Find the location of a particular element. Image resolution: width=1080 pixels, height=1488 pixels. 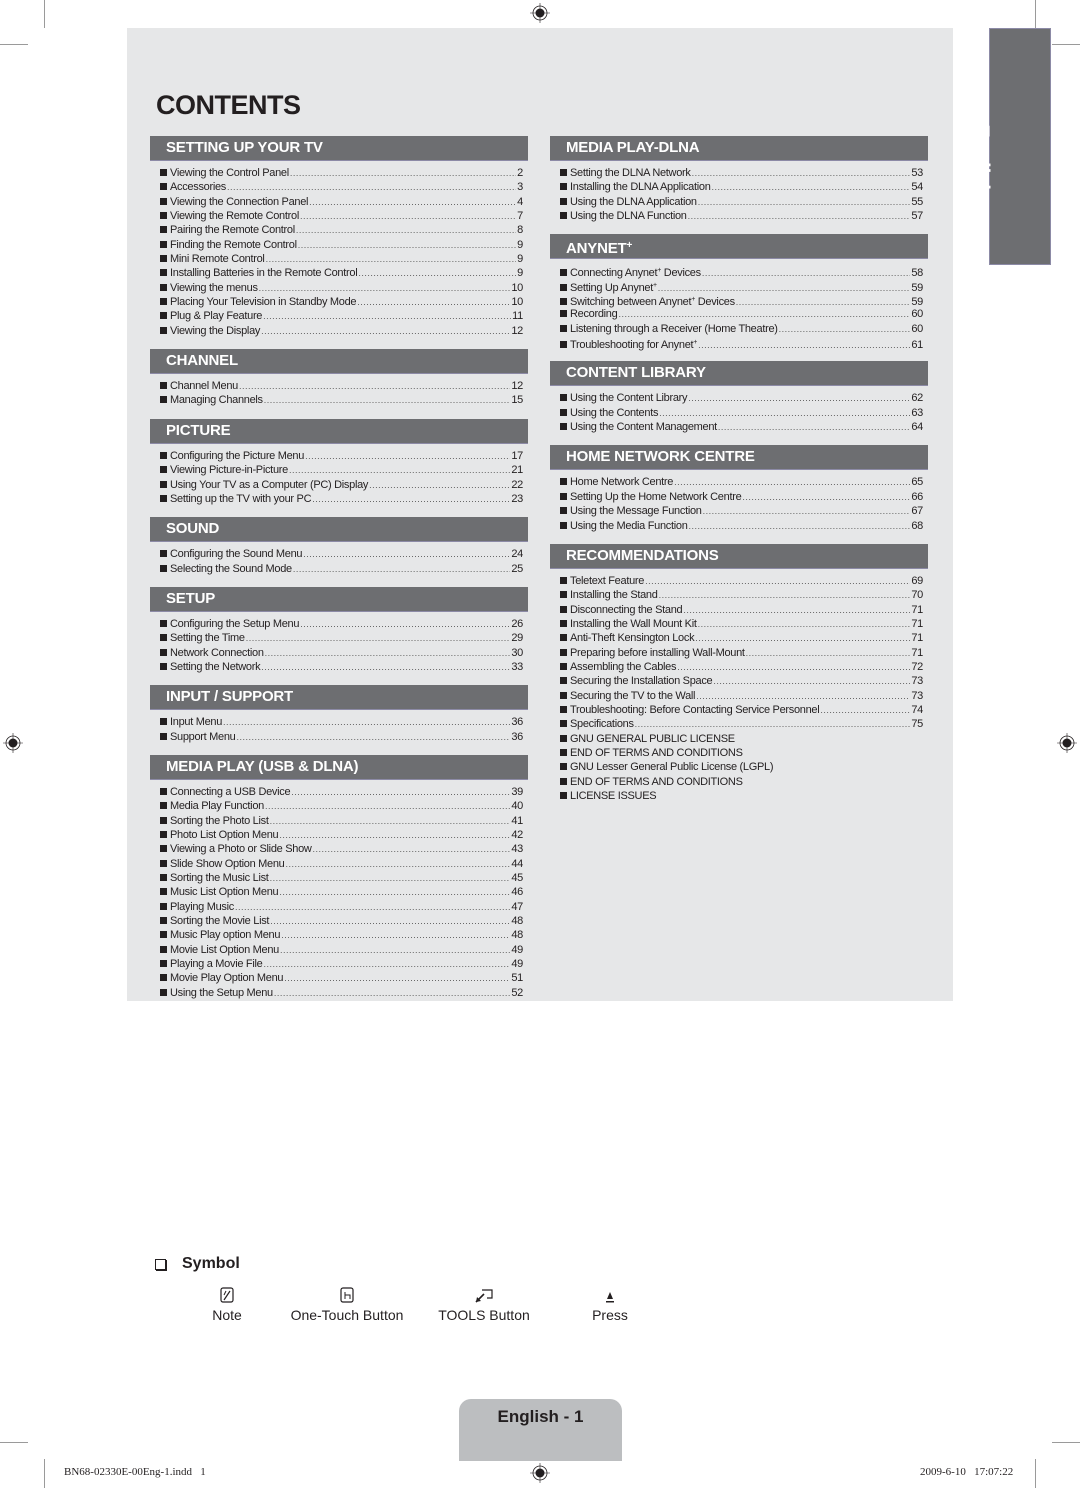

toc-entry: Specifications 75 is located at coordinates (739, 724).